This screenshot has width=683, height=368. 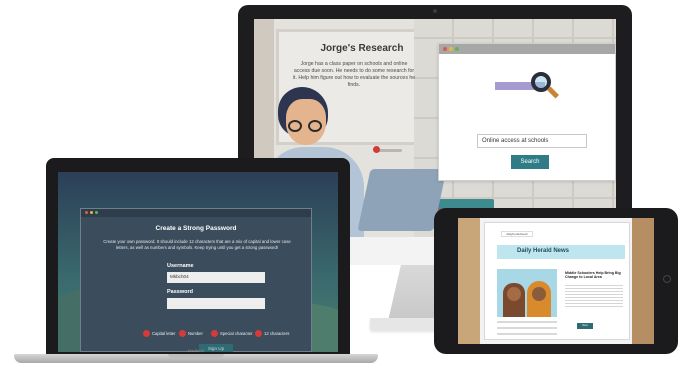 What do you see at coordinates (543, 251) in the screenshot?
I see `news-title: Daily Herald News` at bounding box center [543, 251].